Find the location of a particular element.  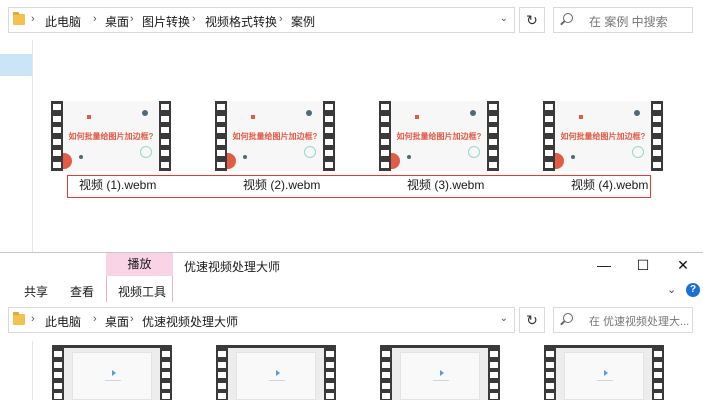

help-icon: ? is located at coordinates (693, 290).